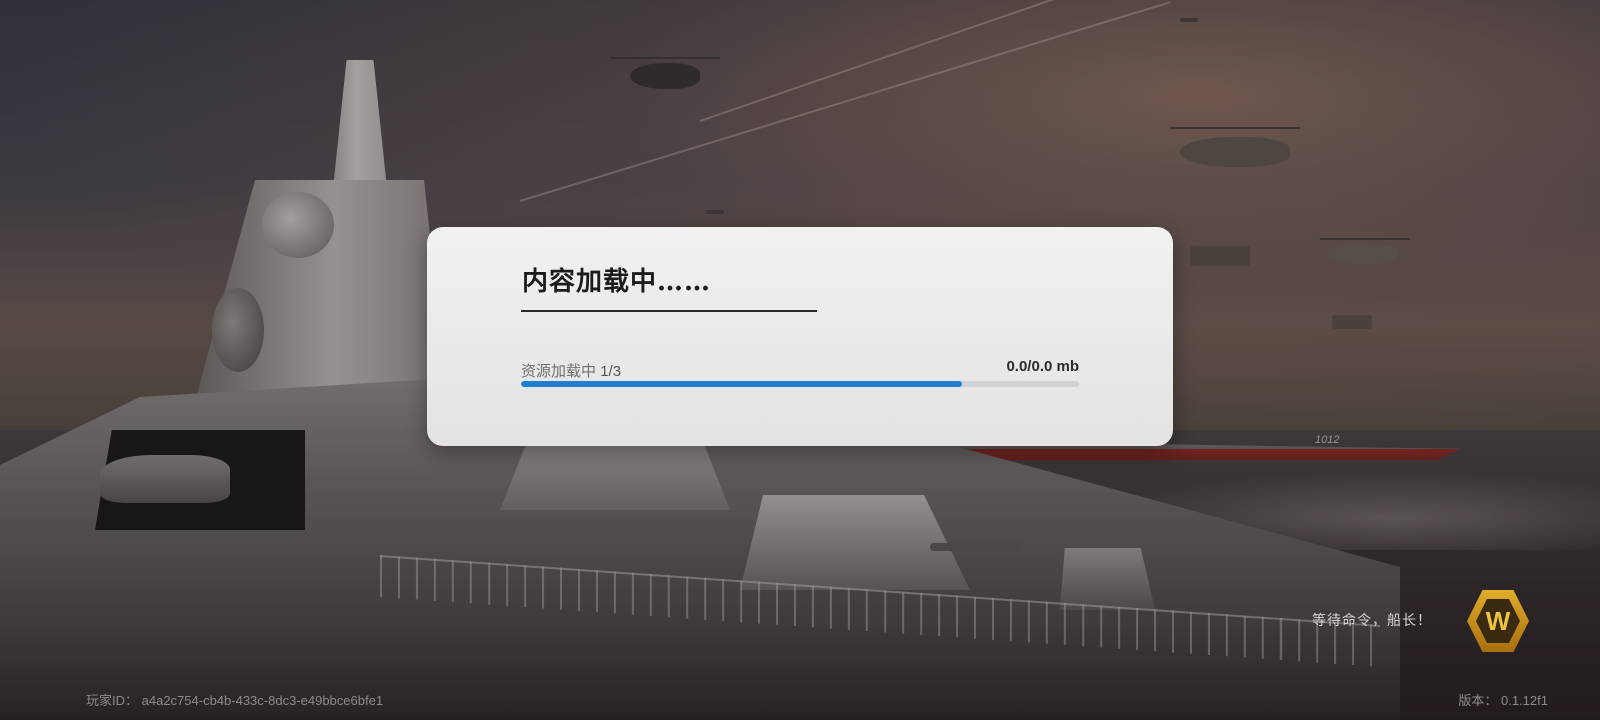  What do you see at coordinates (112, 700) in the screenshot?
I see `player-id-label: 玩家ID：` at bounding box center [112, 700].